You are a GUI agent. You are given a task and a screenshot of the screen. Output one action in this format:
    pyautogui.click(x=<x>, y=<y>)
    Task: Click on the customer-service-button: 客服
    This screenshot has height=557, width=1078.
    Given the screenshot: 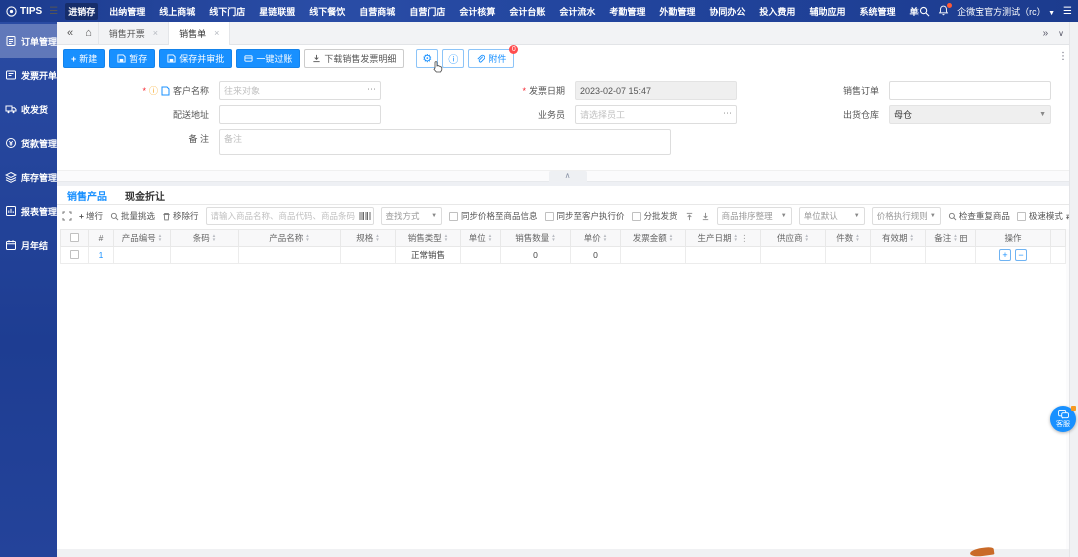 What is the action you would take?
    pyautogui.click(x=1063, y=419)
    